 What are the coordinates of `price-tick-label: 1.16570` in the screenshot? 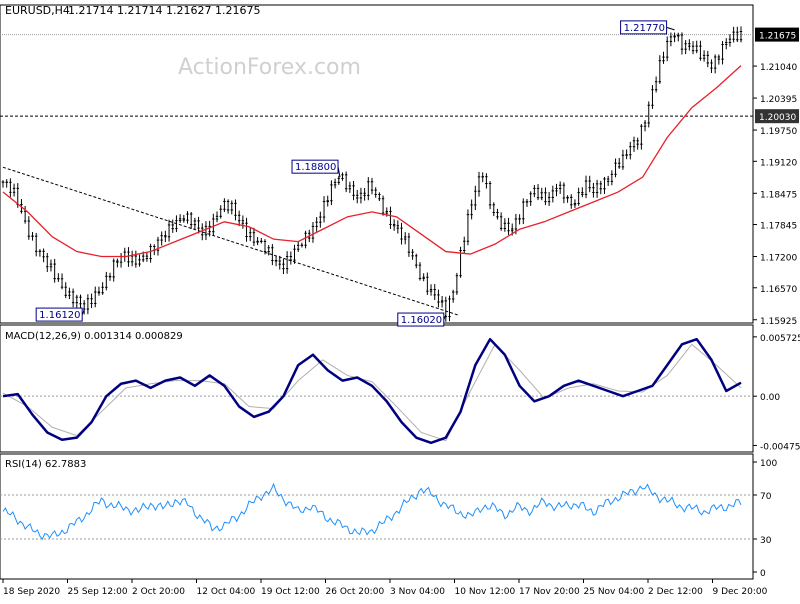 It's located at (778, 290).